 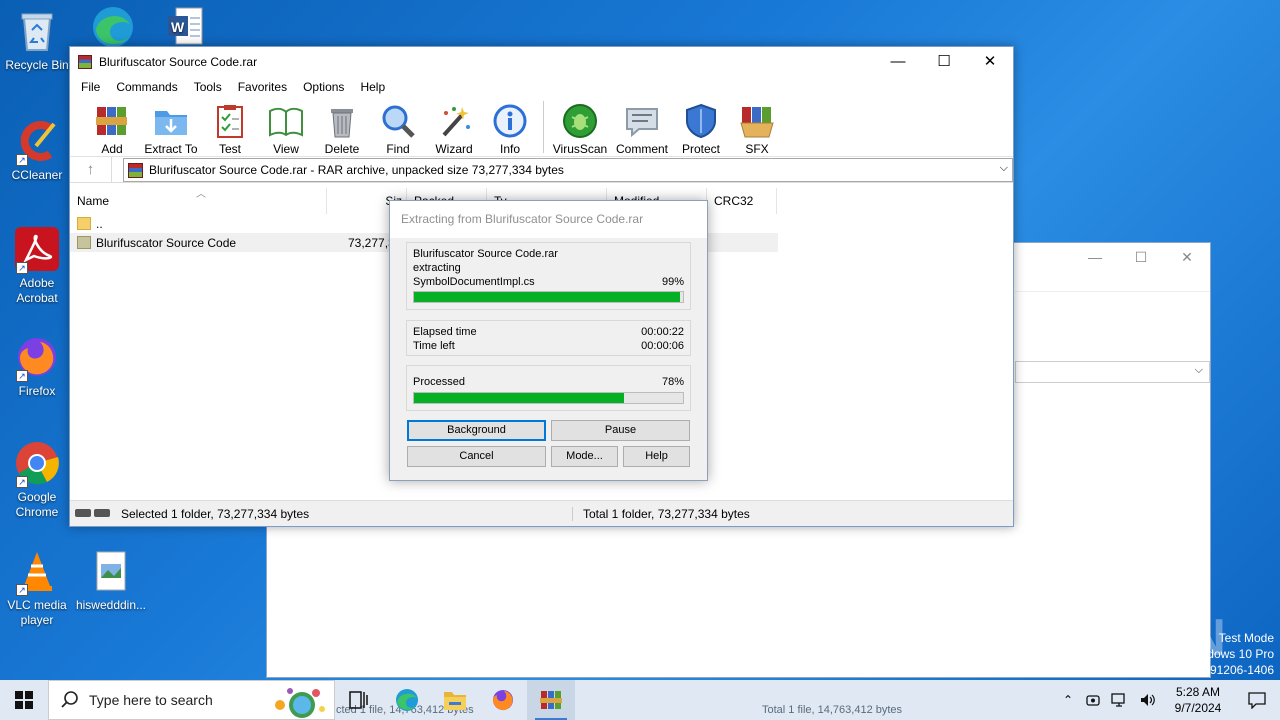 I want to click on view-button: View, so click(x=286, y=126).